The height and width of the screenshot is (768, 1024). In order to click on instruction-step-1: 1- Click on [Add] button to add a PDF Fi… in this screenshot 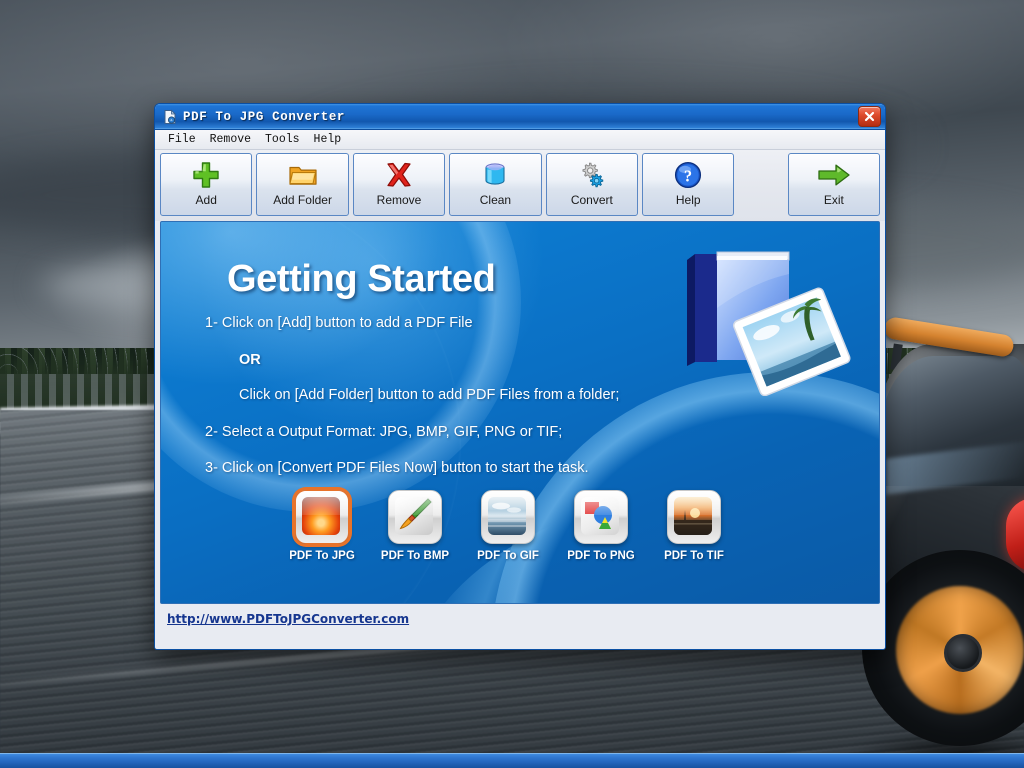, I will do `click(339, 323)`.